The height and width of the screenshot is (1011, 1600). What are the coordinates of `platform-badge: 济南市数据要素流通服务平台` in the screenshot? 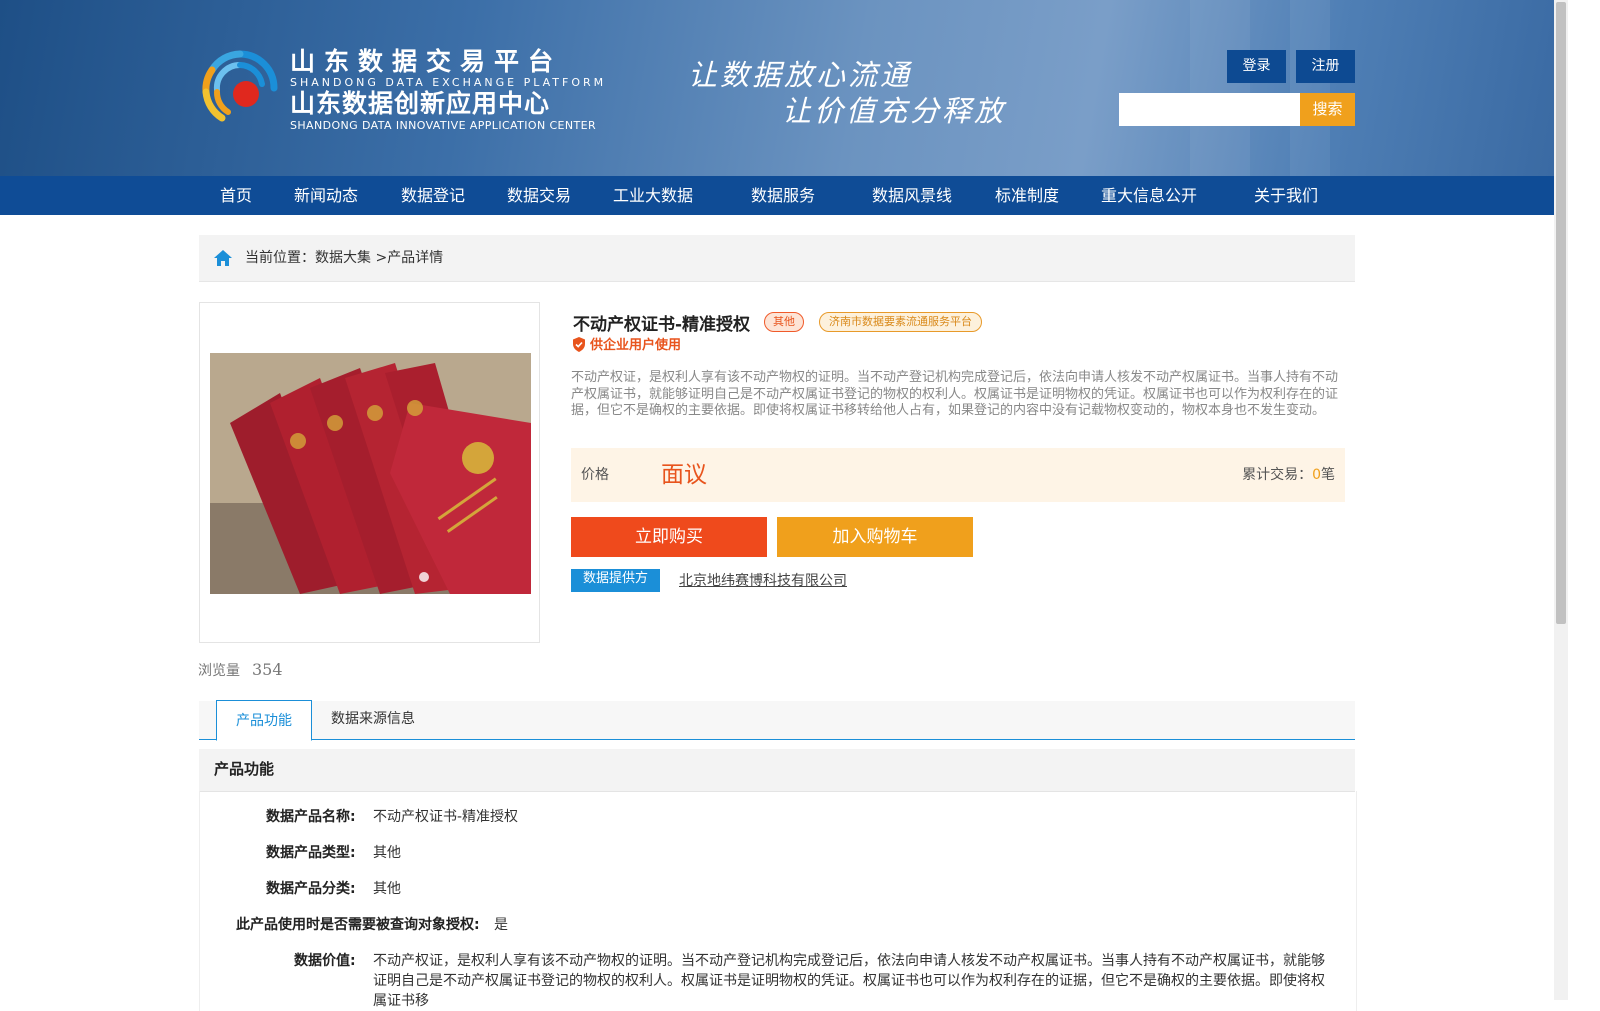 It's located at (900, 322).